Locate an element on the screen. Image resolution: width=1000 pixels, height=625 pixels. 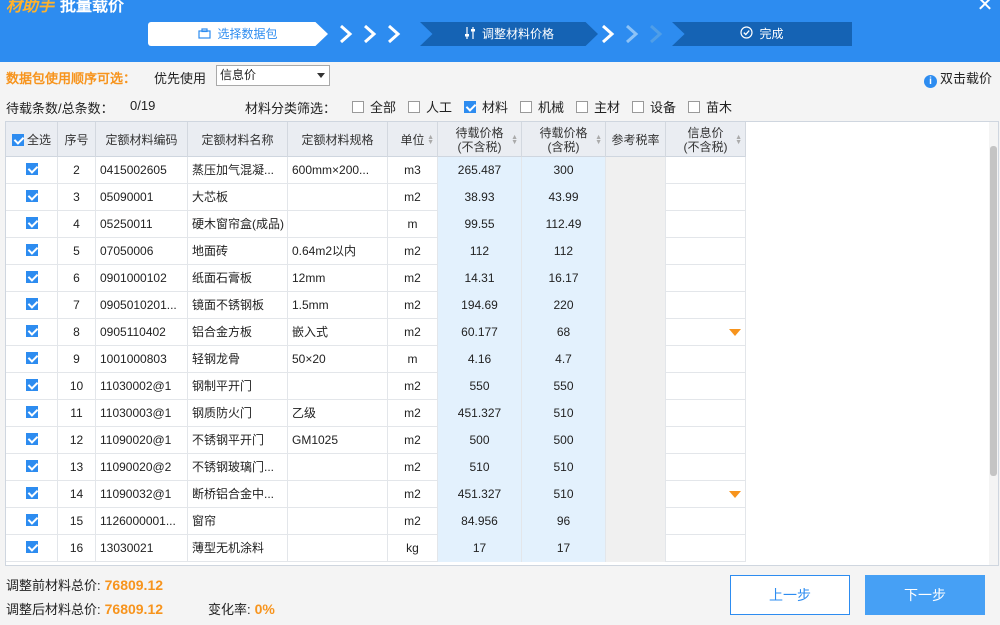
cell-price-in-tax: 500 is located at coordinates (564, 440).